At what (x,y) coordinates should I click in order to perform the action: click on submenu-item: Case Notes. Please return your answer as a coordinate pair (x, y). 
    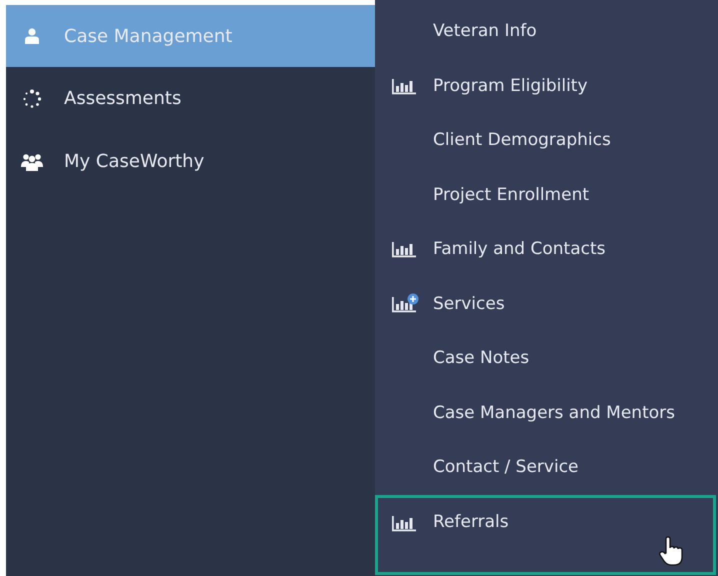
    Looking at the image, I should click on (546, 358).